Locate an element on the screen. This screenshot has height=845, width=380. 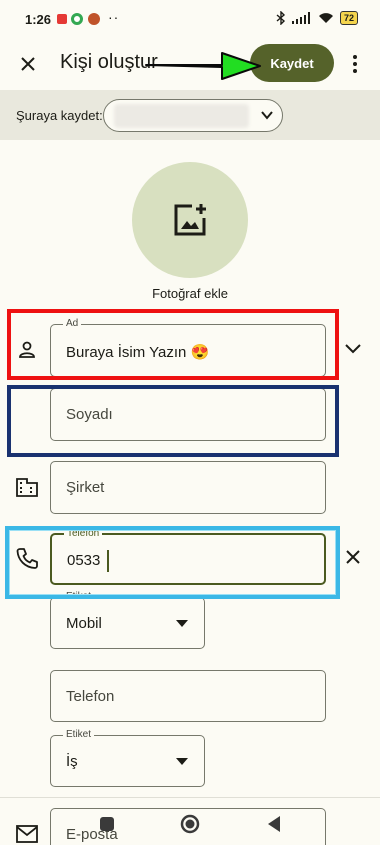
account-bar: Şuraya kaydet: is located at coordinates (190, 115).